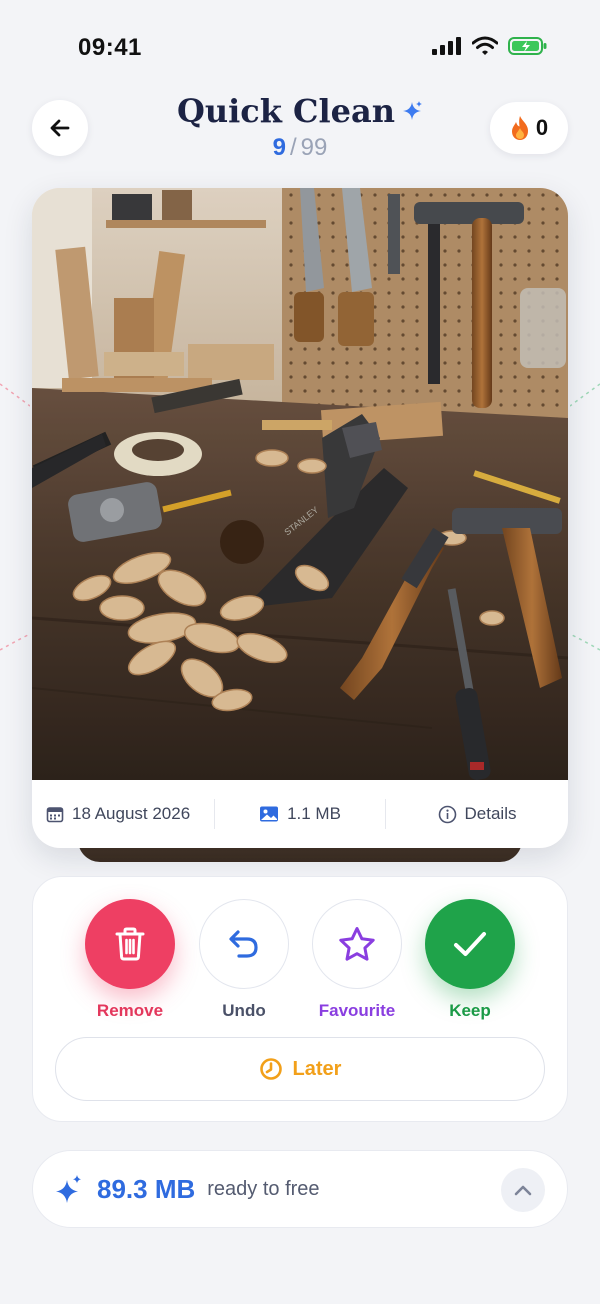 The width and height of the screenshot is (600, 1304). I want to click on photo-size-text: 1.1 MB, so click(314, 813).